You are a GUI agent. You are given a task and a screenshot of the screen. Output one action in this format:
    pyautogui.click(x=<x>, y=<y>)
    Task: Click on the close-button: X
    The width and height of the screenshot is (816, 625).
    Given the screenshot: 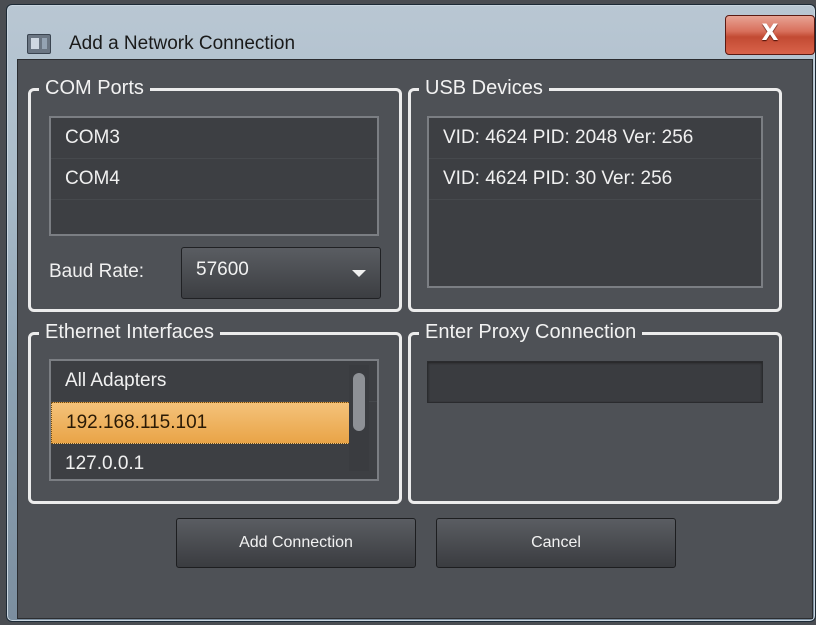 What is the action you would take?
    pyautogui.click(x=770, y=35)
    